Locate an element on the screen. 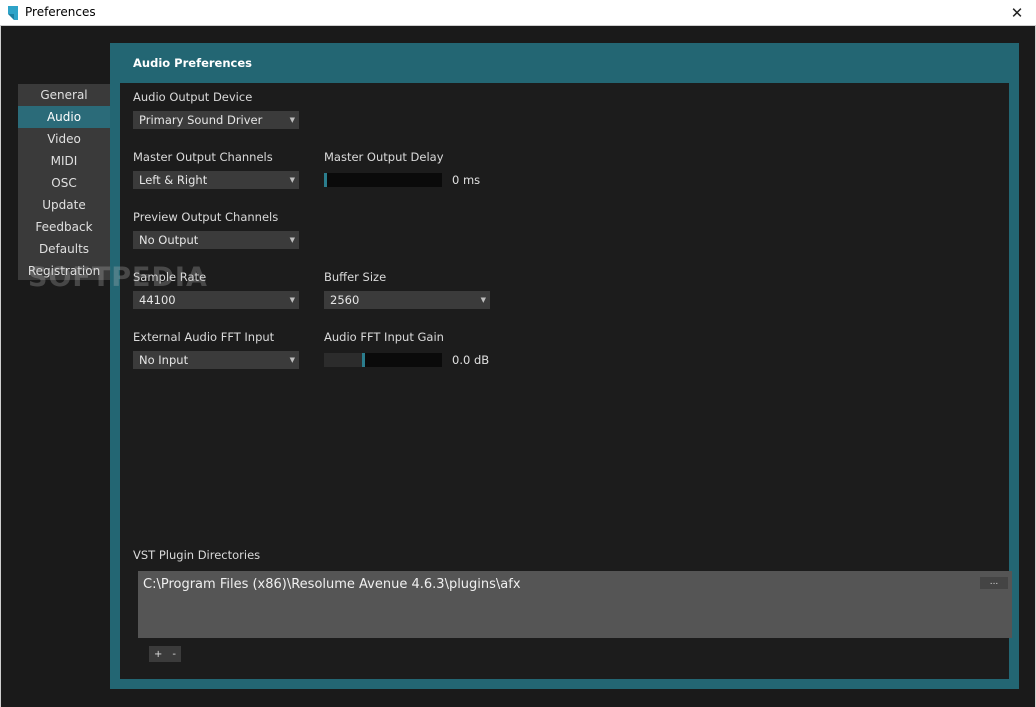 The height and width of the screenshot is (707, 1036). panel-title: Audio Preferences is located at coordinates (192, 63).